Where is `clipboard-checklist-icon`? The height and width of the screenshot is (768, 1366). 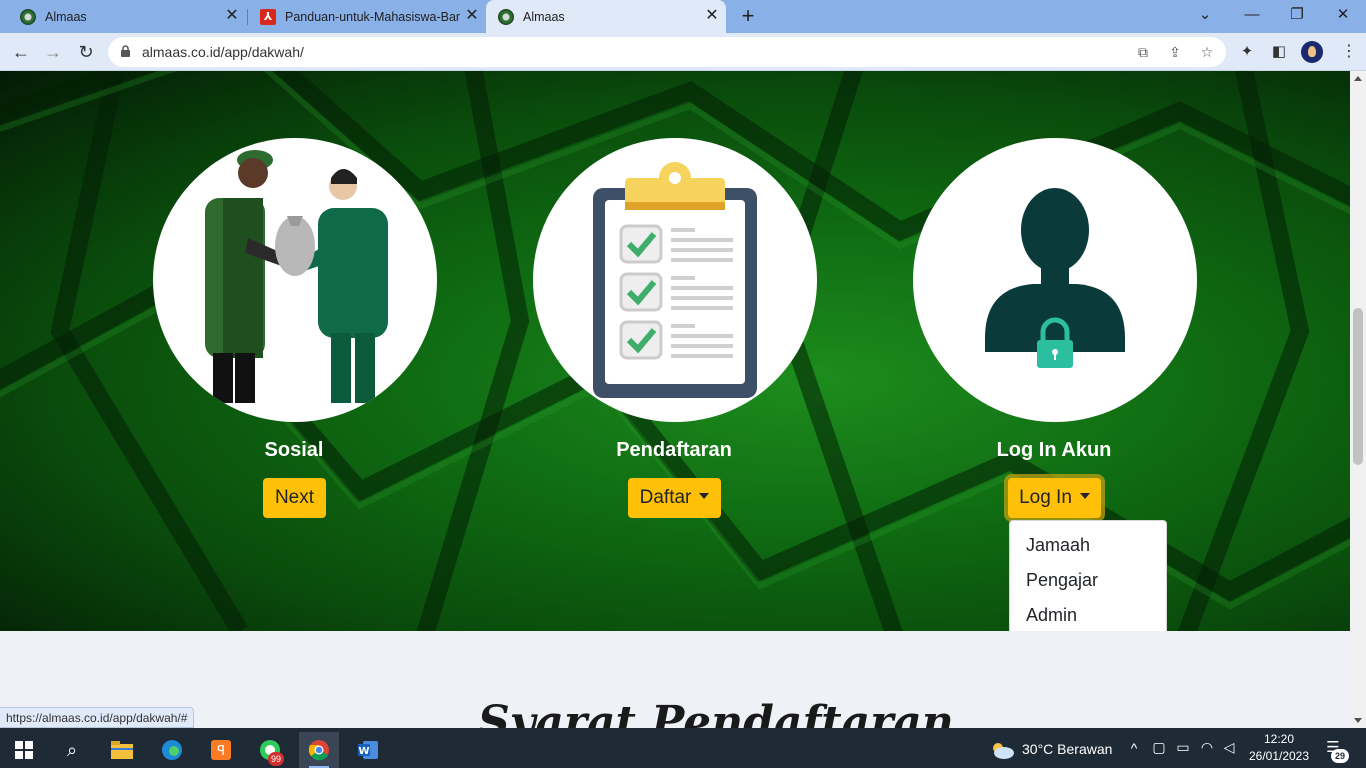
clipboard-checklist-icon is located at coordinates (675, 280).